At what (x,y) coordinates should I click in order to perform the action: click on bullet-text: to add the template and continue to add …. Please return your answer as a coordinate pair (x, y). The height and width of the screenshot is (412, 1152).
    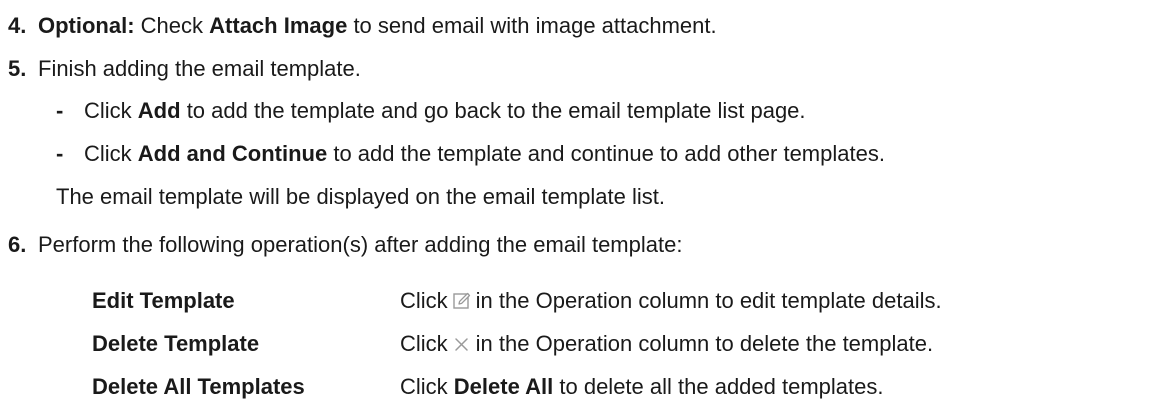
    Looking at the image, I should click on (609, 153).